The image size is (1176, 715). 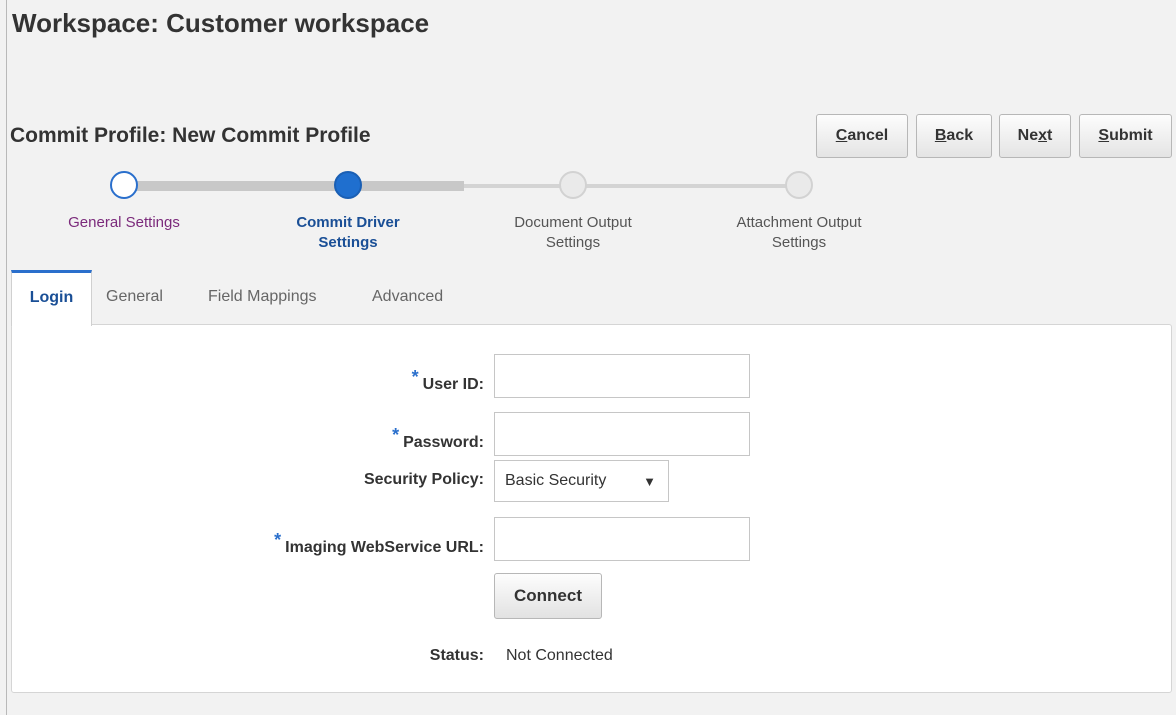 I want to click on security-policy-label: Security Policy:, so click(x=423, y=479).